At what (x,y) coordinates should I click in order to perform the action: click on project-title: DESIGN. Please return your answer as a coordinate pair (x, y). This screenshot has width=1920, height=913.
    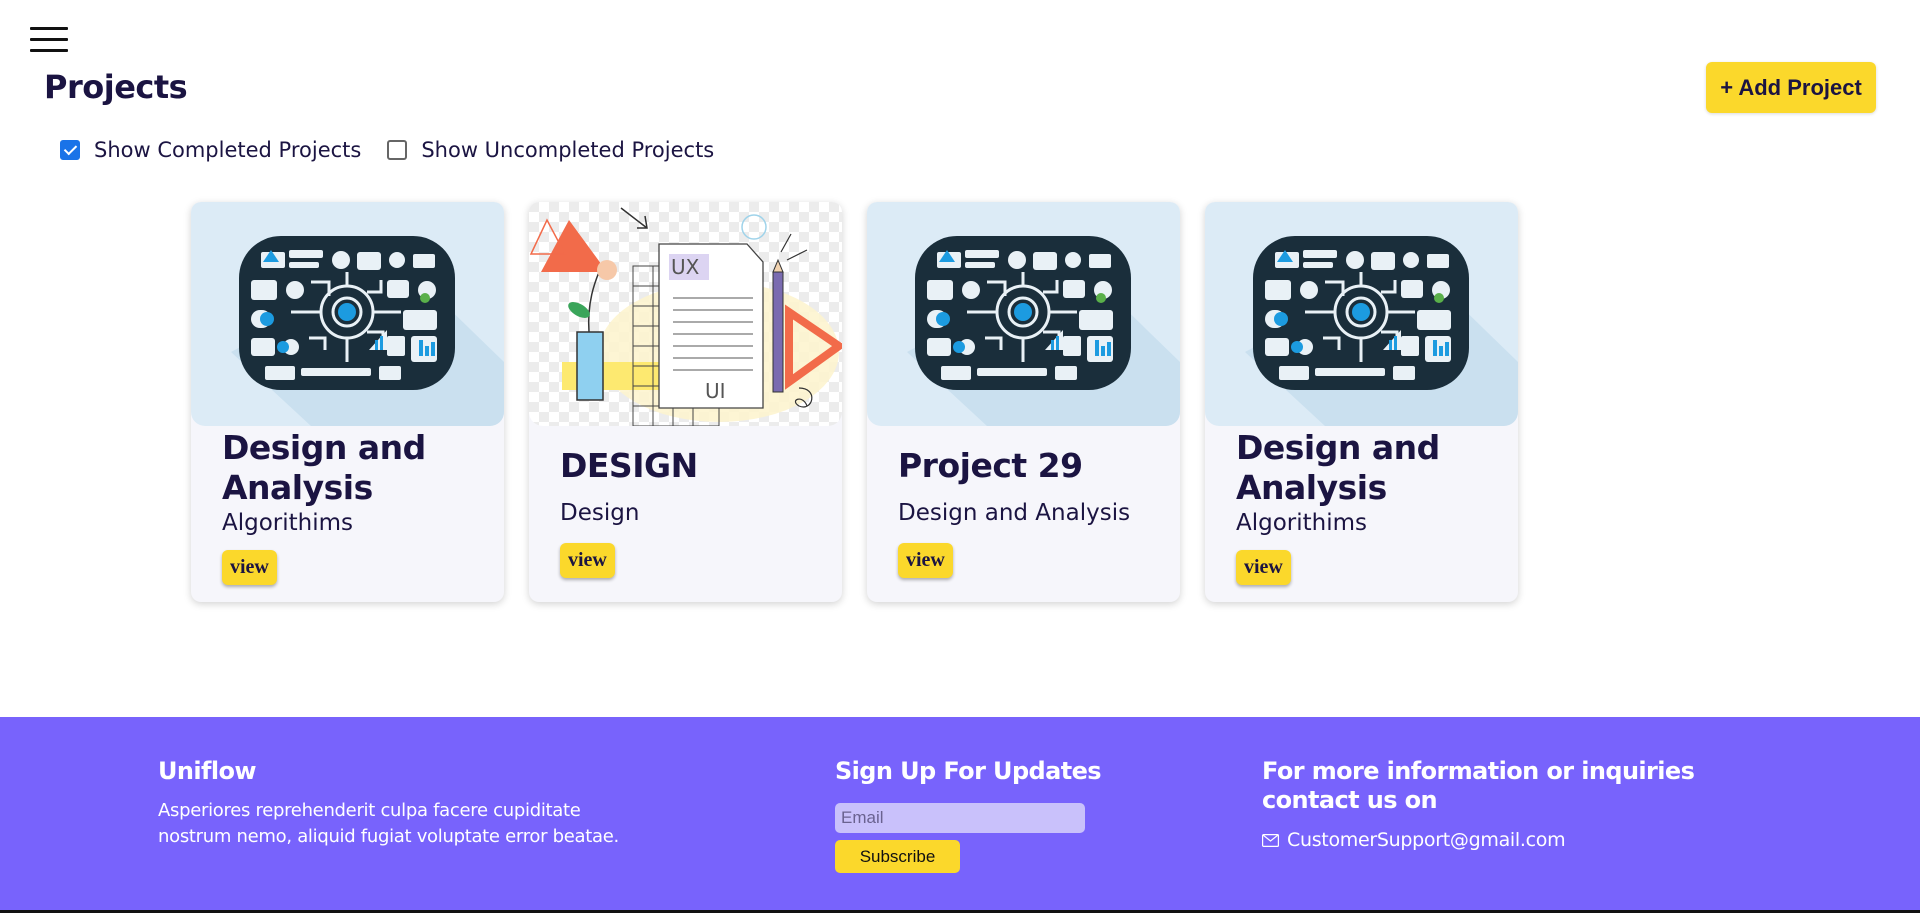
    Looking at the image, I should click on (629, 465).